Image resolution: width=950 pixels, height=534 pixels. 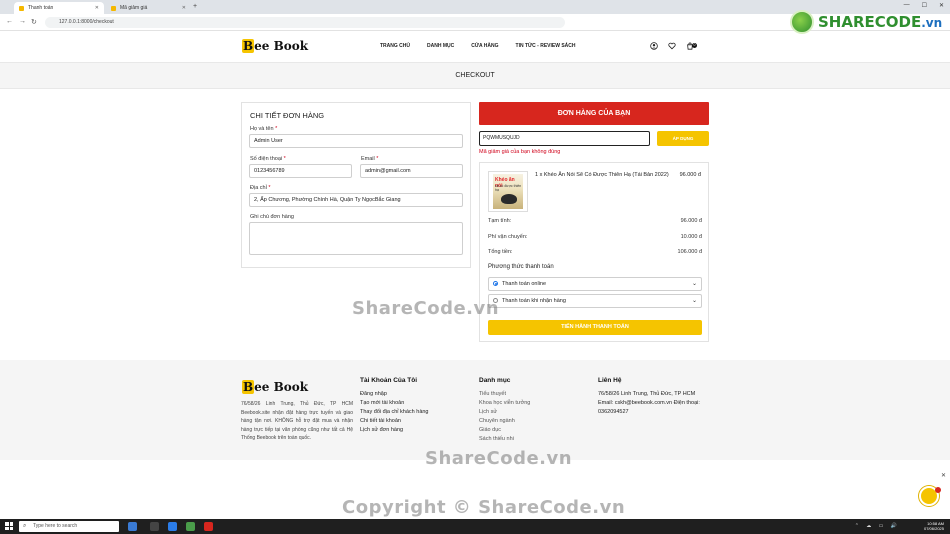 What do you see at coordinates (802, 22) in the screenshot?
I see `sharecode-logo-icon` at bounding box center [802, 22].